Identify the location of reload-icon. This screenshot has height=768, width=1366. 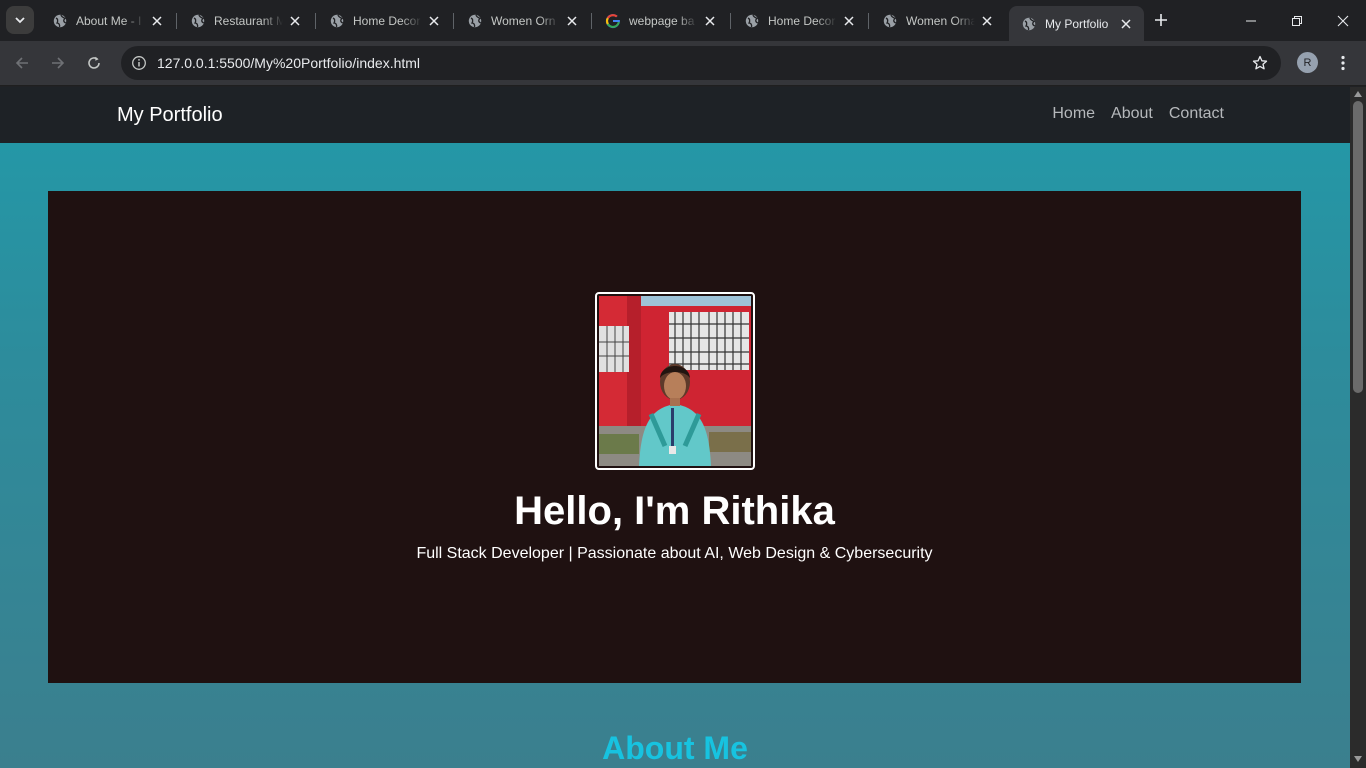
(94, 62).